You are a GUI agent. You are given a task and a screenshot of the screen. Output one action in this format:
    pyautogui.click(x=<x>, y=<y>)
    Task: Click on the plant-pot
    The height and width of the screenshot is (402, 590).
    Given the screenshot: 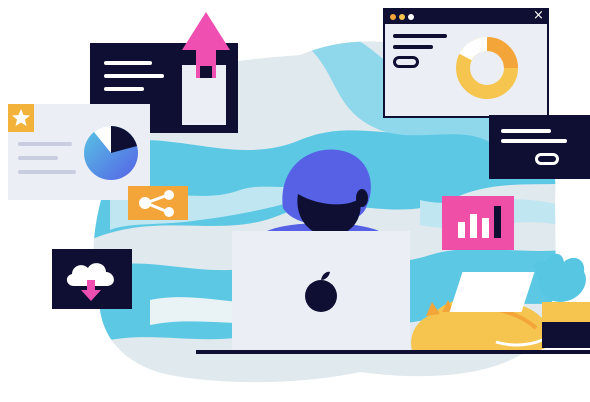 What is the action you would take?
    pyautogui.click(x=561, y=300)
    